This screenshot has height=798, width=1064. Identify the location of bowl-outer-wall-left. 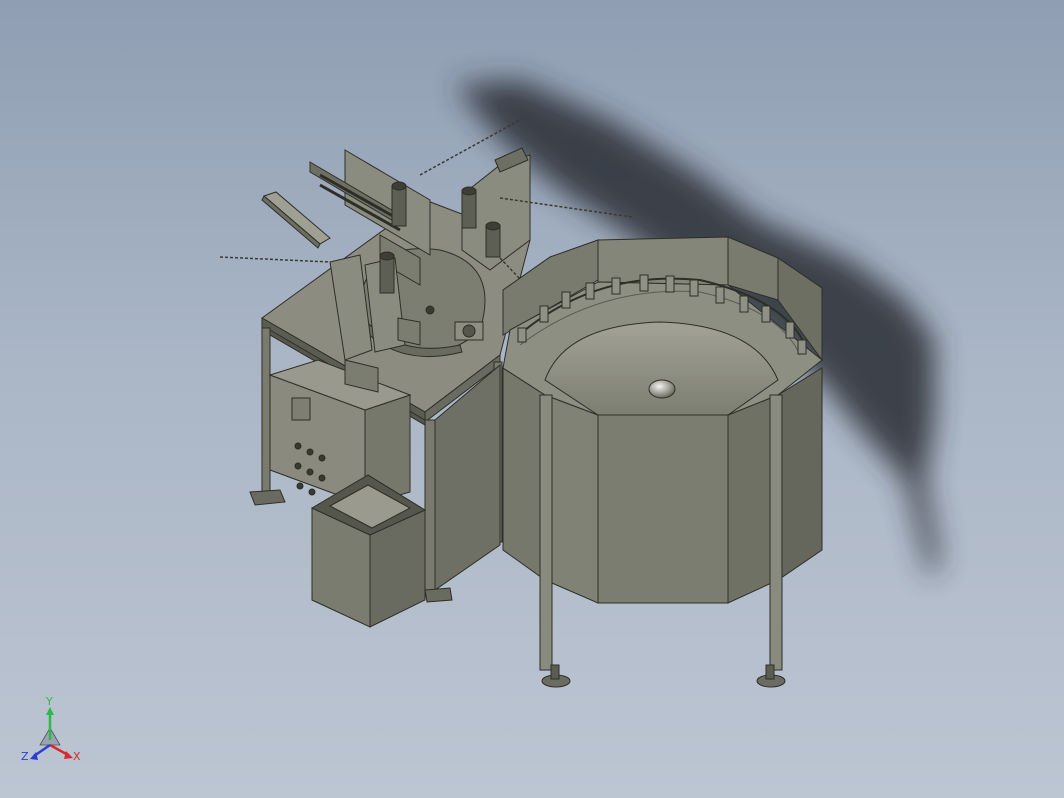
(524, 474).